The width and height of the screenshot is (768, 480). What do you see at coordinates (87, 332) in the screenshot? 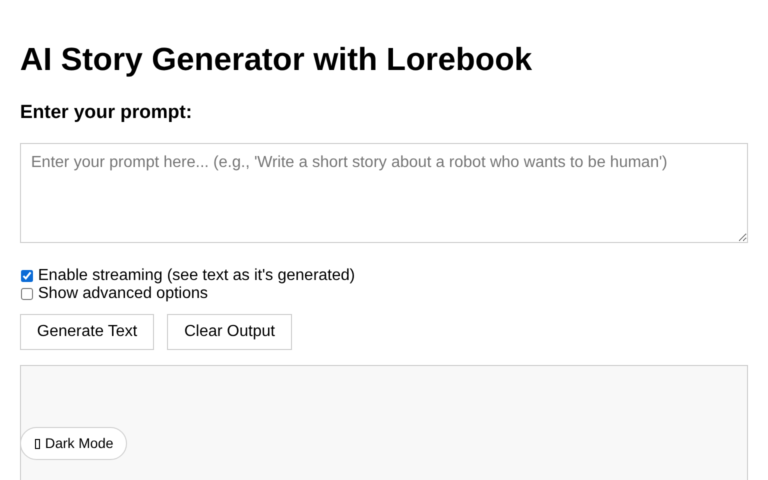
I see `action-button: Generate Text` at bounding box center [87, 332].